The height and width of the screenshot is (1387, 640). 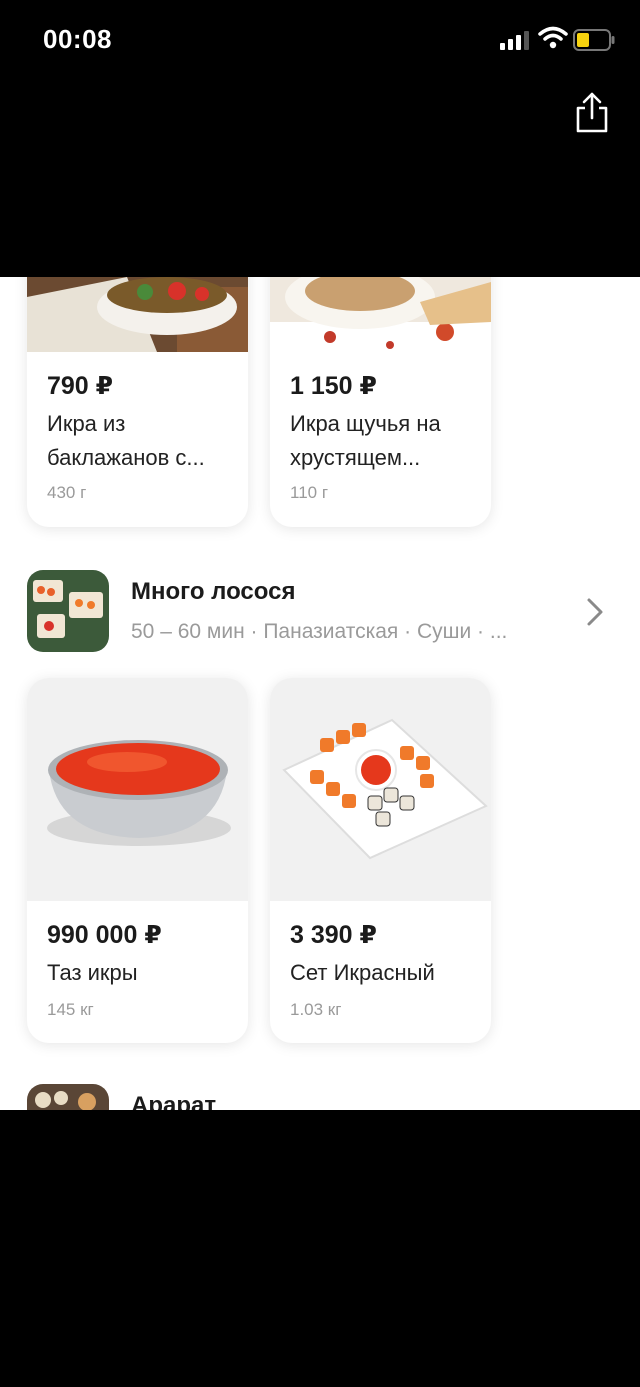 I want to click on product-weight: 110 г, so click(x=309, y=492).